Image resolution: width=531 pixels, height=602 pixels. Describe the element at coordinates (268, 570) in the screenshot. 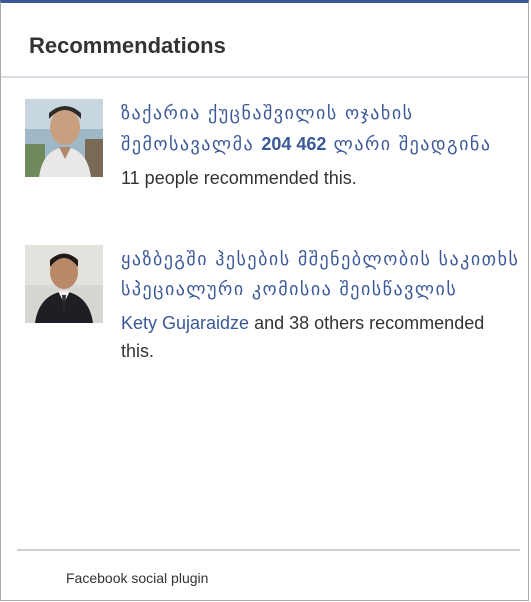

I see `widget-footer: Facebook social plugin` at that location.